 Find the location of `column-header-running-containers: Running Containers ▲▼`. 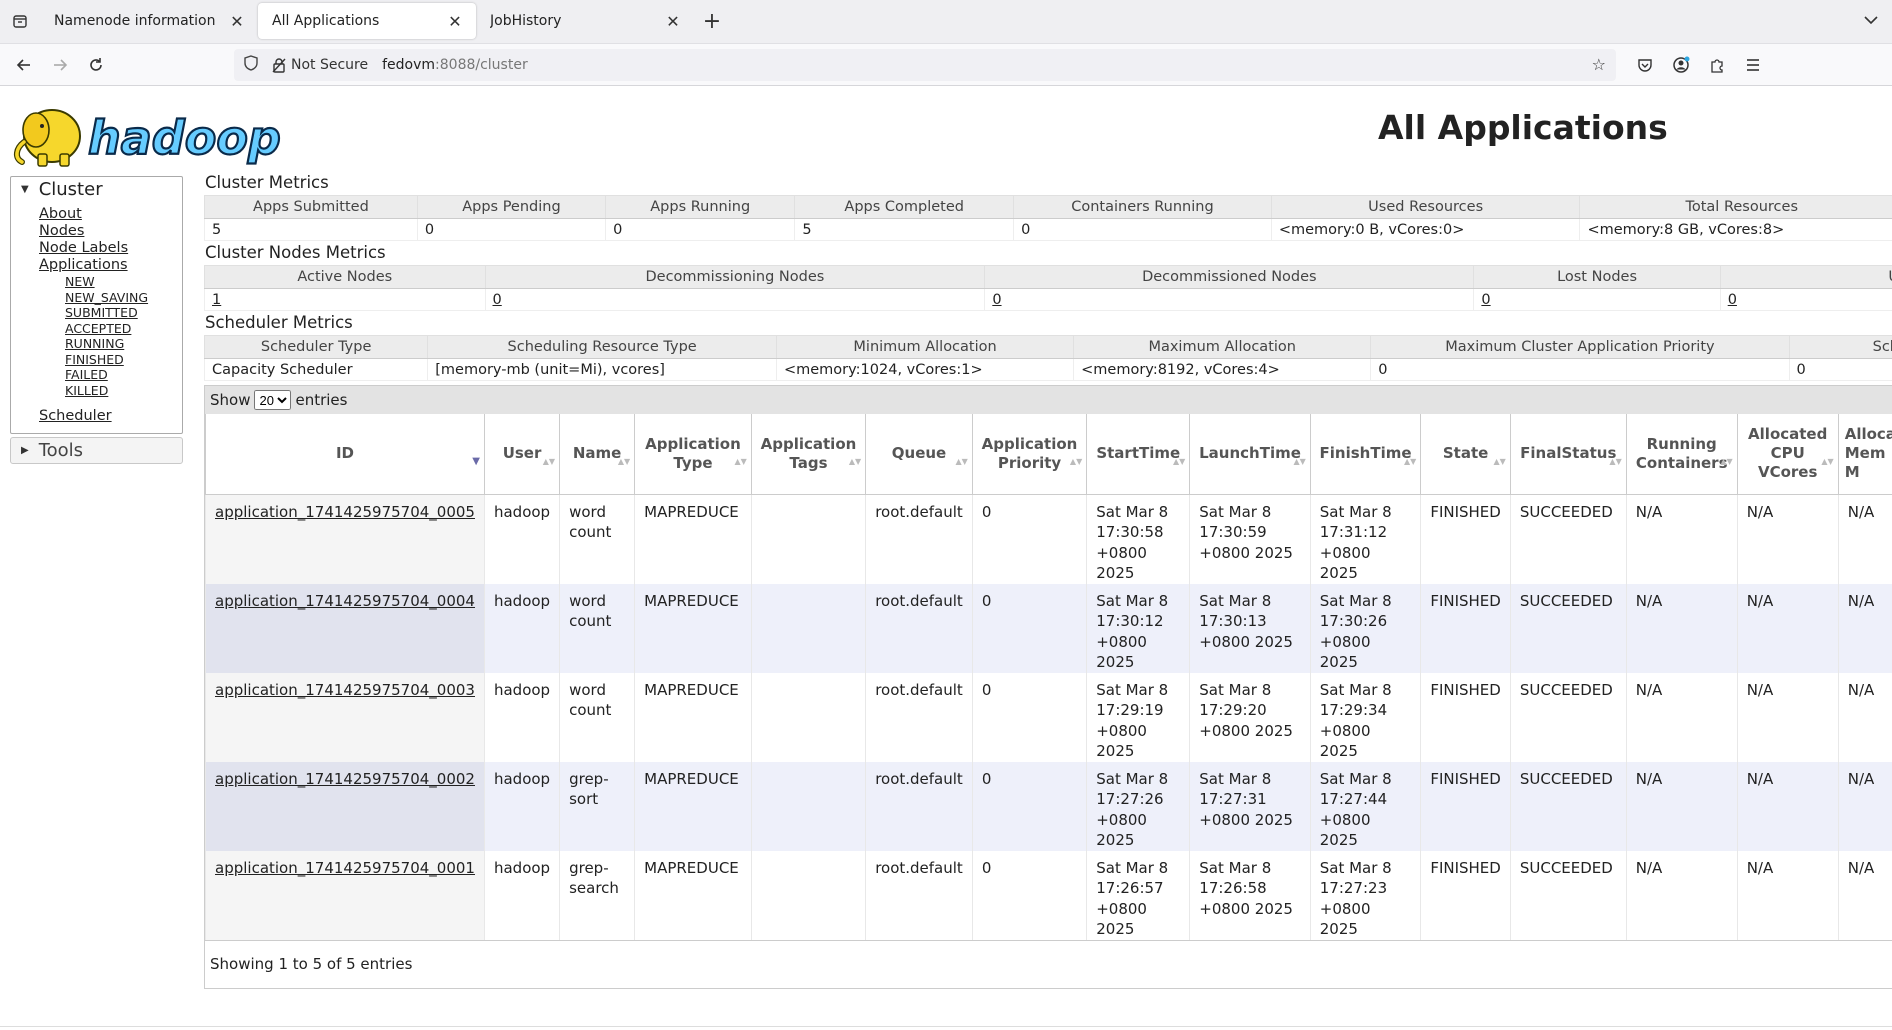

column-header-running-containers: Running Containers ▲▼ is located at coordinates (1681, 454).